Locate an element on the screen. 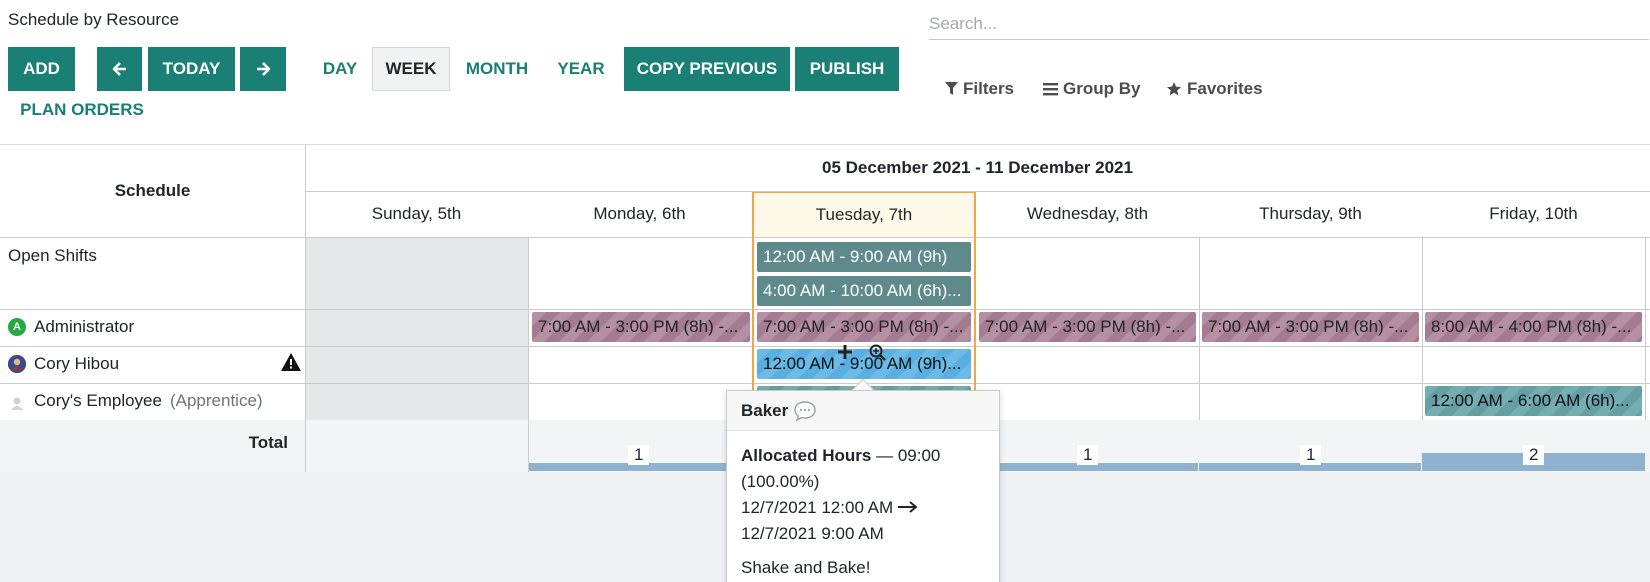 This screenshot has height=582, width=1650. total-count-friday: 2 is located at coordinates (1534, 455).